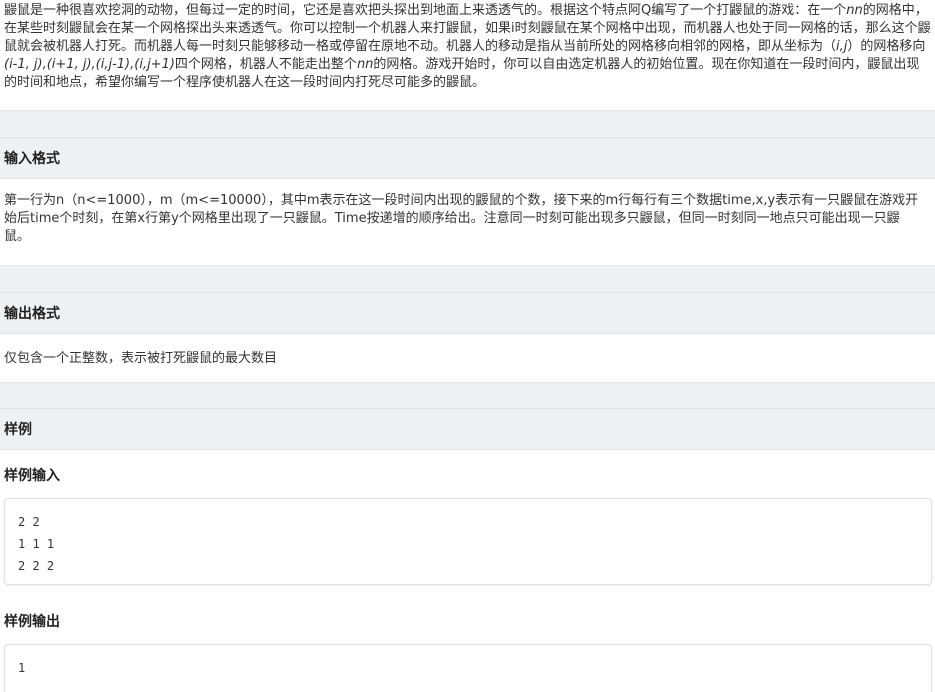  I want to click on sample-output-line: 1, so click(22, 668).